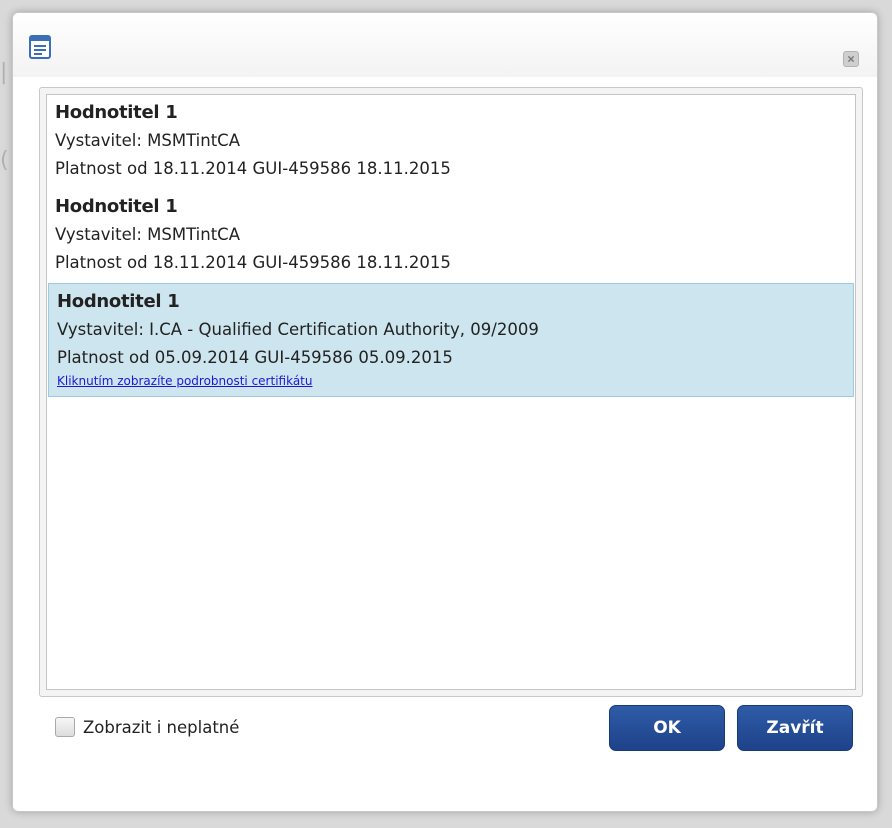 This screenshot has height=828, width=892. I want to click on ok-button: OK, so click(667, 728).